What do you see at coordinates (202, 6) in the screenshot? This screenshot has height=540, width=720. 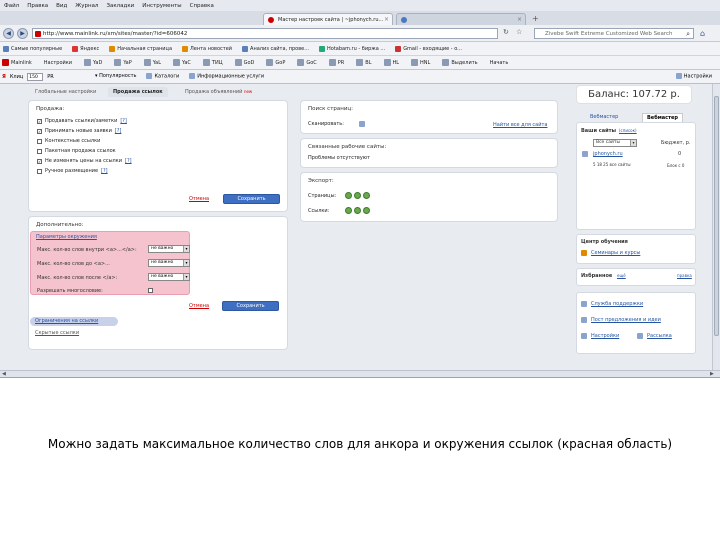 I see `menu-help: Справка` at bounding box center [202, 6].